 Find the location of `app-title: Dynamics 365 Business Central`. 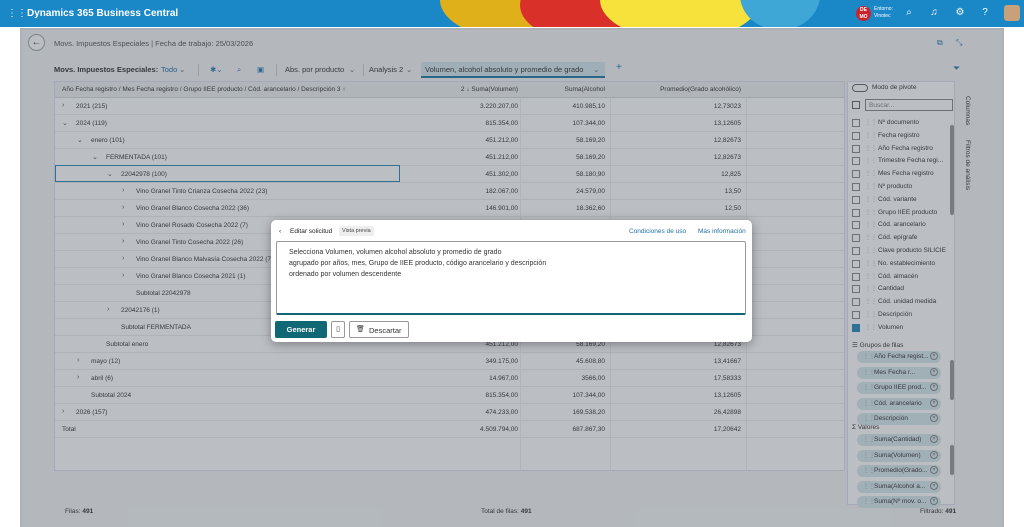

app-title: Dynamics 365 Business Central is located at coordinates (102, 13).